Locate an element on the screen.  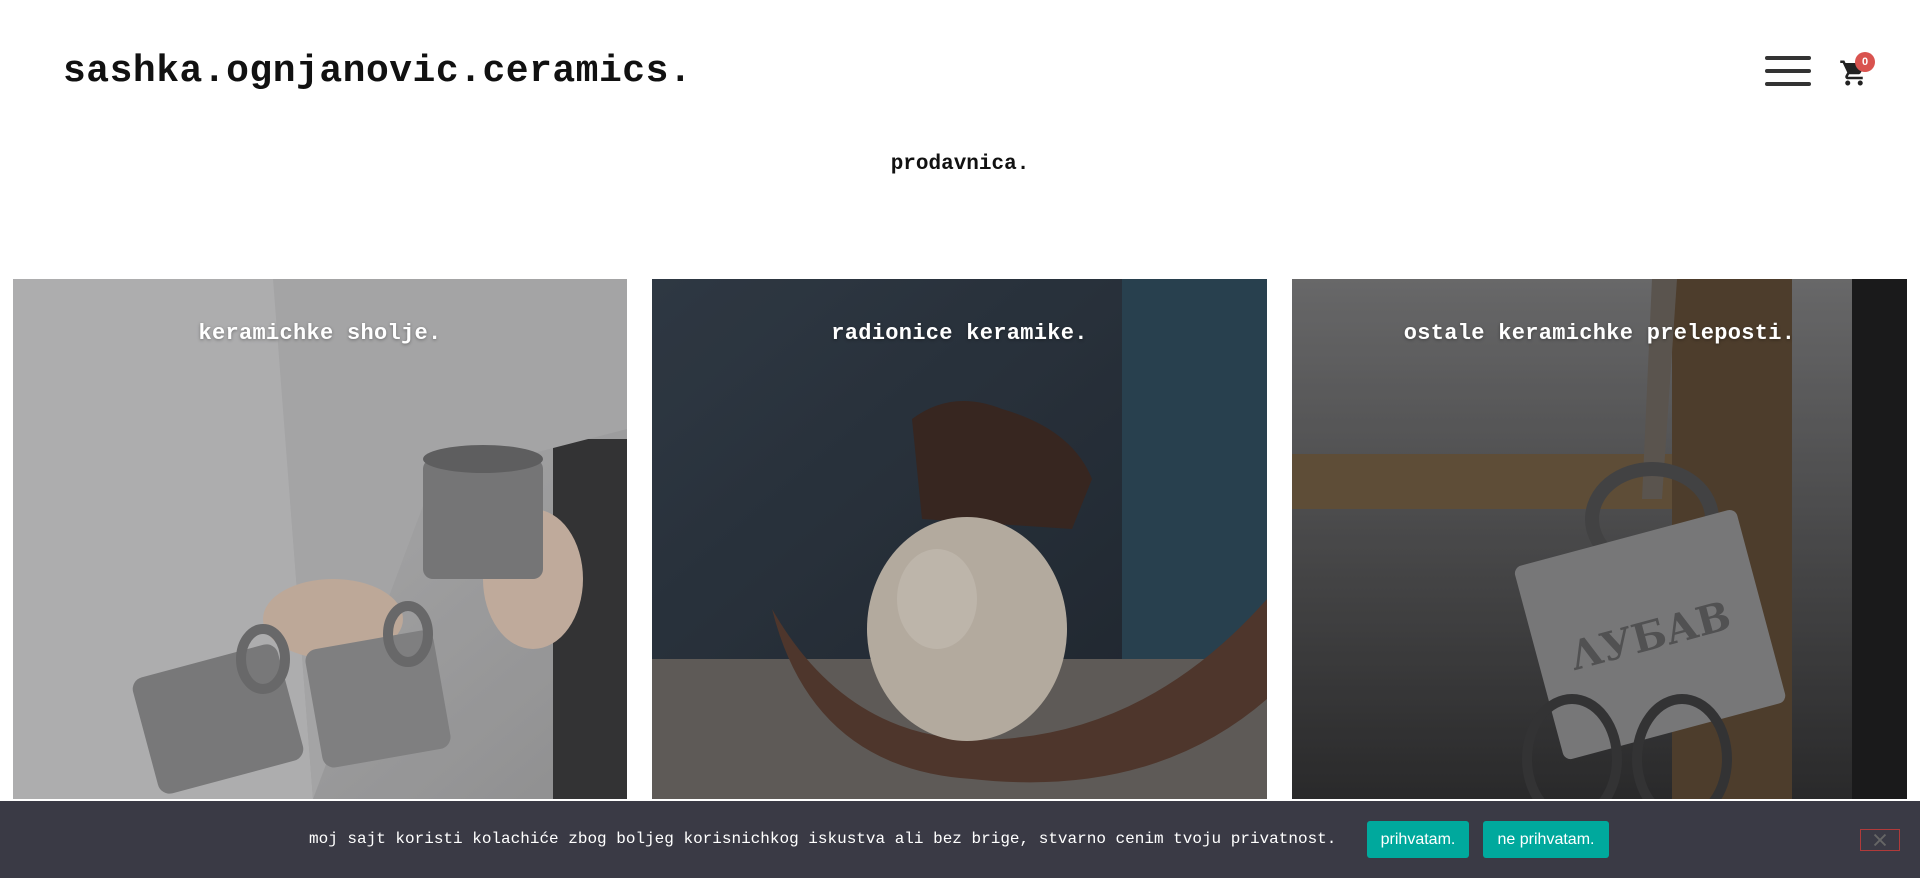
close-icon is located at coordinates (1880, 840).